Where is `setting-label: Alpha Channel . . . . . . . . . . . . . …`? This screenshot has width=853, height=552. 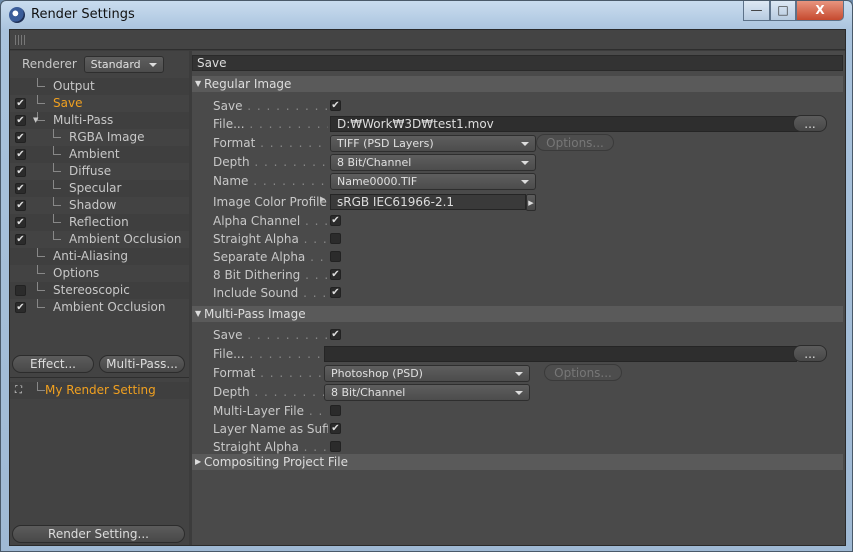 setting-label: Alpha Channel . . . . . . . . . . . . . … is located at coordinates (270, 221).